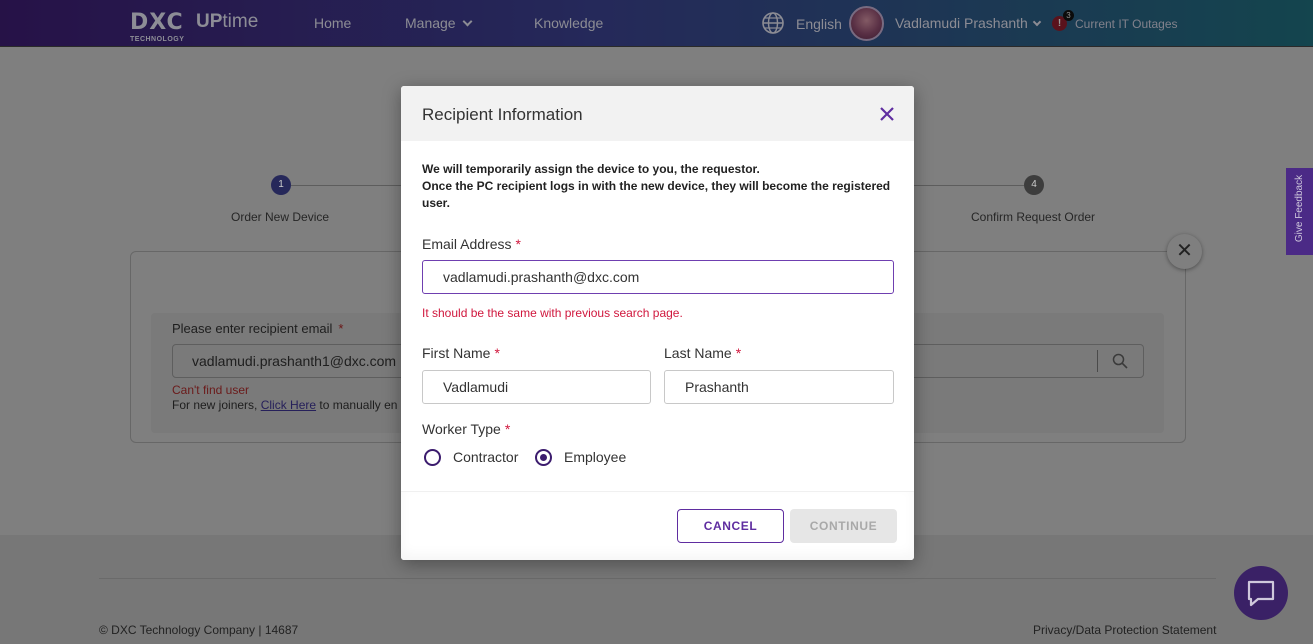 The image size is (1313, 644). I want to click on close-icon, so click(887, 114).